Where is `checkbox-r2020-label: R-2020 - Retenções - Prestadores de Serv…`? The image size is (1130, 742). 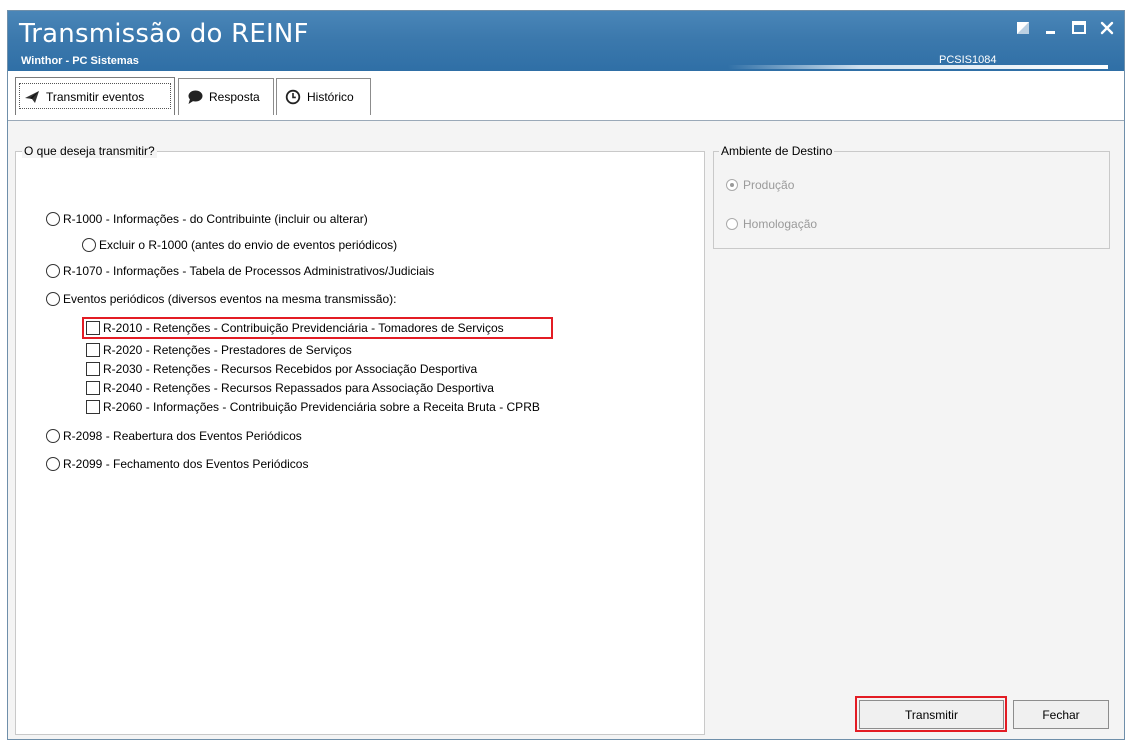
checkbox-r2020-label: R-2020 - Retenções - Prestadores de Serv… is located at coordinates (227, 350).